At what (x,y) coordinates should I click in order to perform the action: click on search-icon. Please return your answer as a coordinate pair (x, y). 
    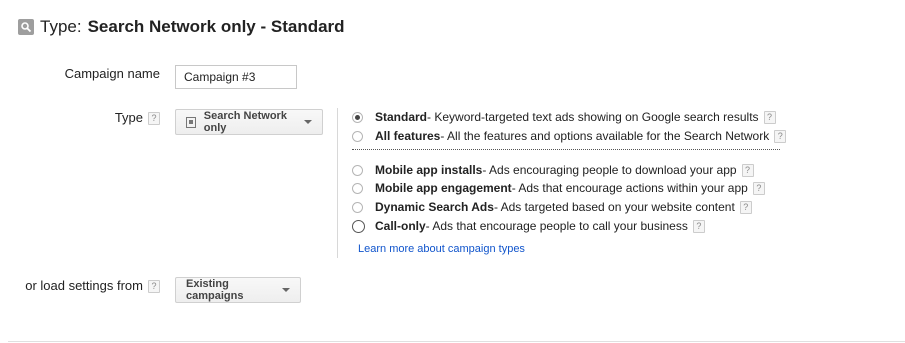
    Looking at the image, I should click on (26, 27).